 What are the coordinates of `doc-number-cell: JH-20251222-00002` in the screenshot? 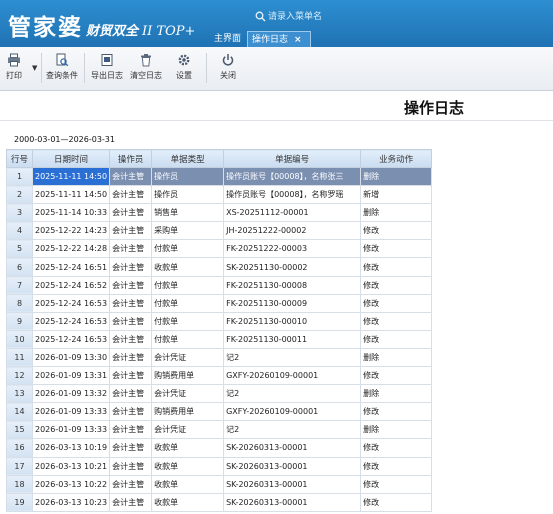 It's located at (292, 231).